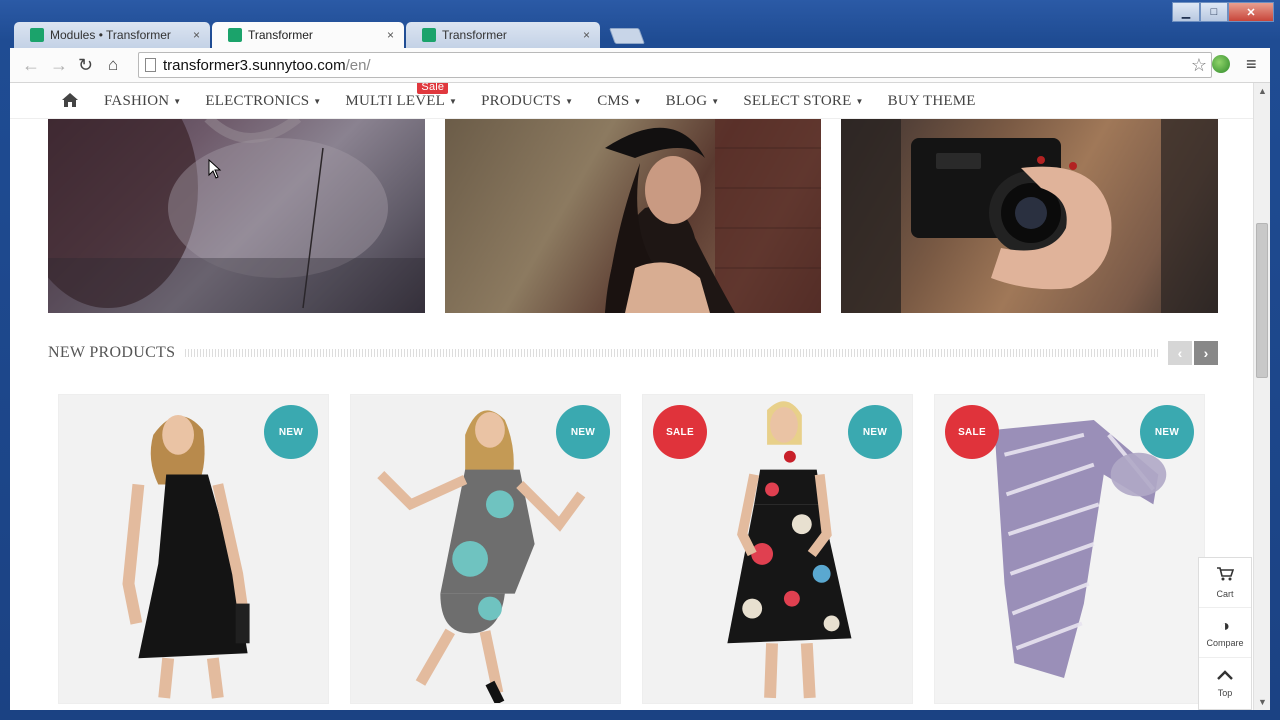 The width and height of the screenshot is (1280, 720). Describe the element at coordinates (1069, 549) in the screenshot. I see `product-card-4: SALE NEW` at that location.